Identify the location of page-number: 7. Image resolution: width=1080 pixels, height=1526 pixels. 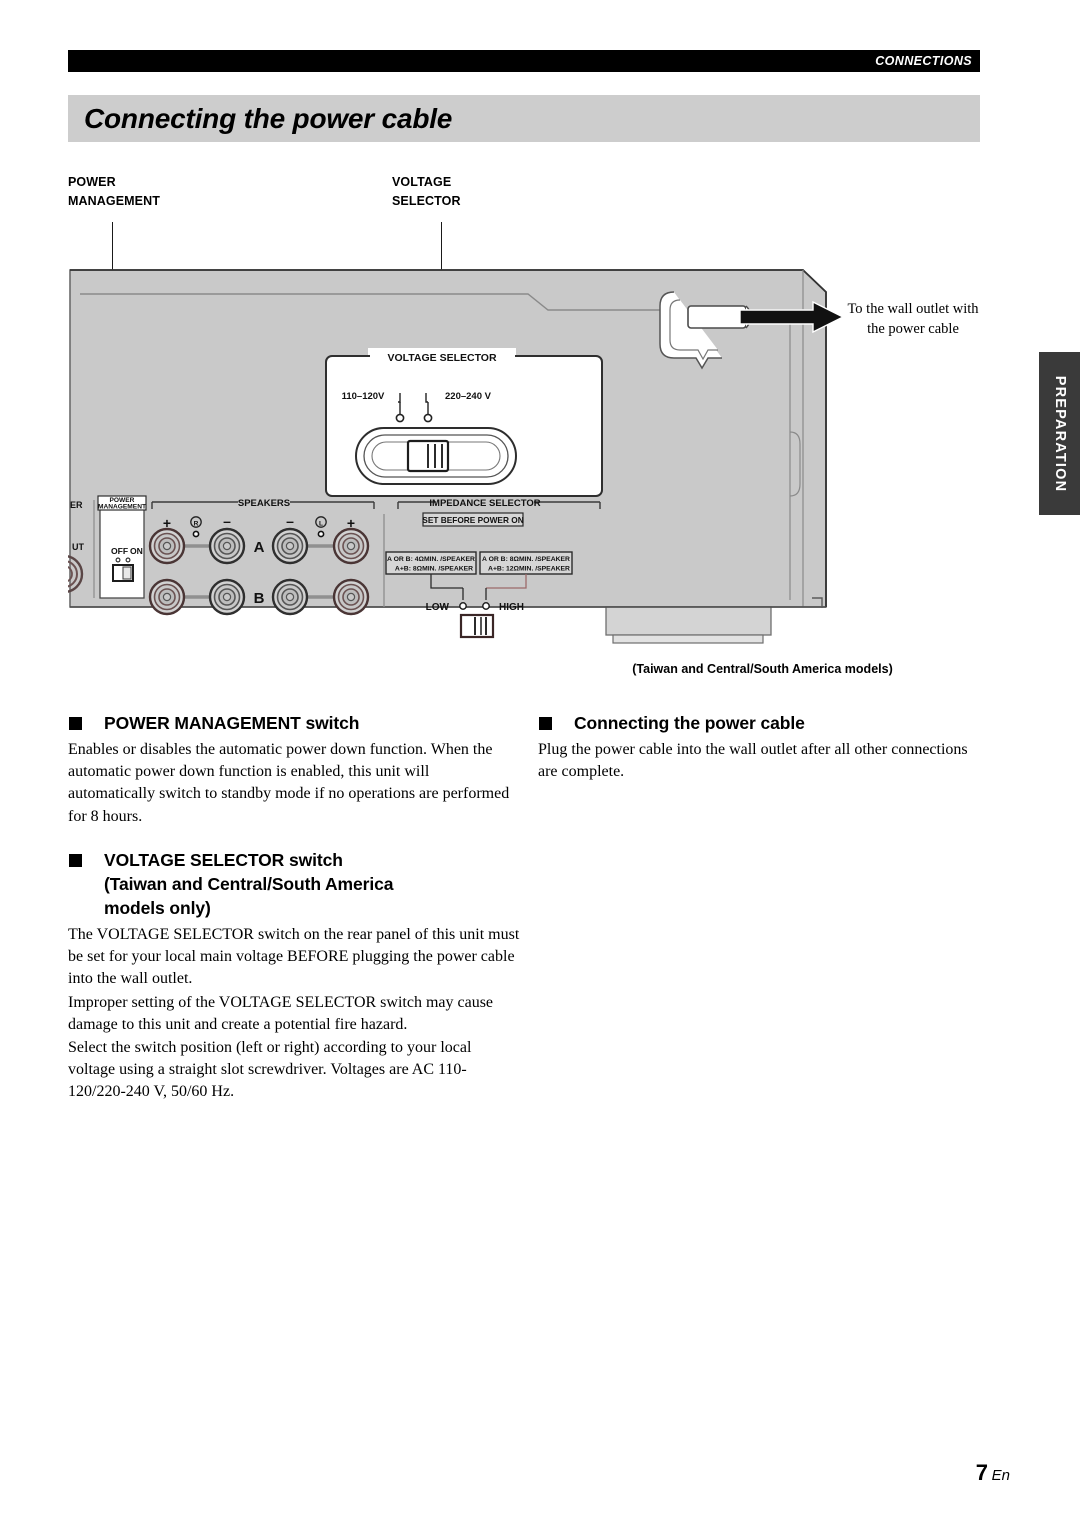
(981, 1472).